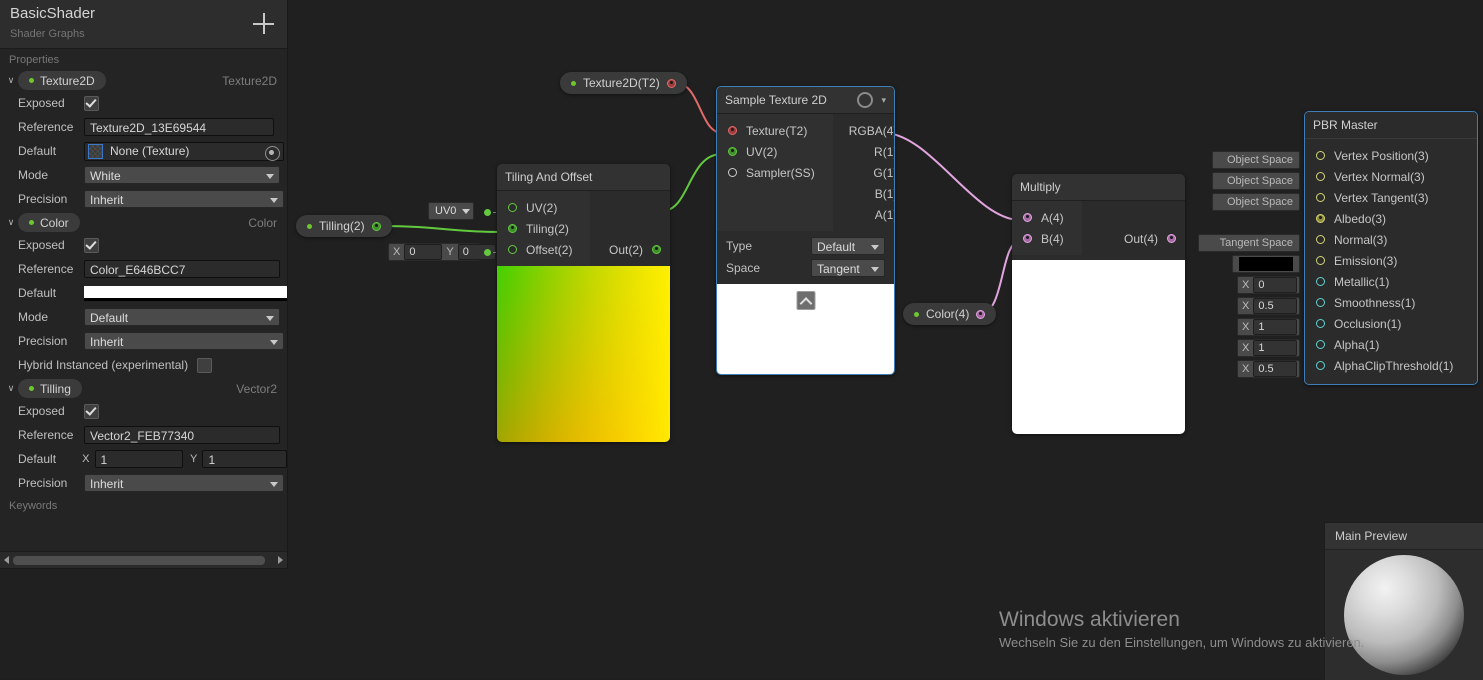  I want to click on port-texture: Texture(T2), so click(775, 130).